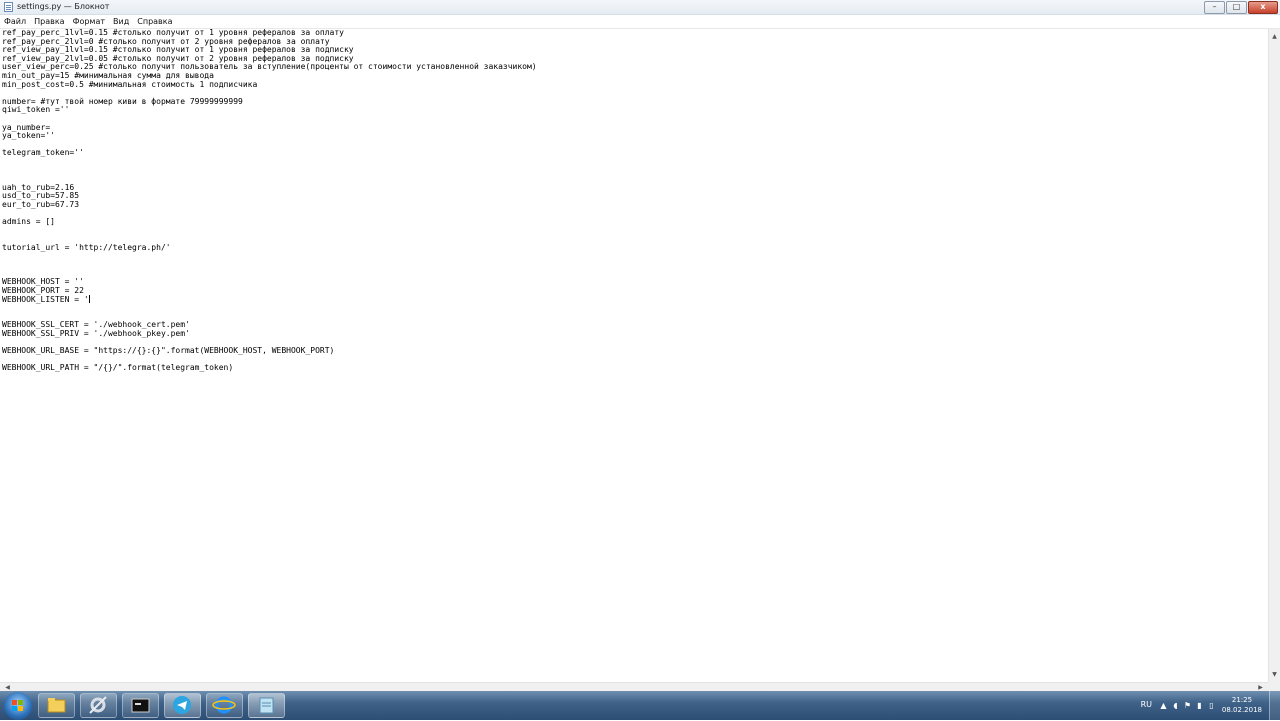 The image size is (1280, 721). Describe the element at coordinates (89, 21) in the screenshot. I see `menu-format: Формат` at that location.